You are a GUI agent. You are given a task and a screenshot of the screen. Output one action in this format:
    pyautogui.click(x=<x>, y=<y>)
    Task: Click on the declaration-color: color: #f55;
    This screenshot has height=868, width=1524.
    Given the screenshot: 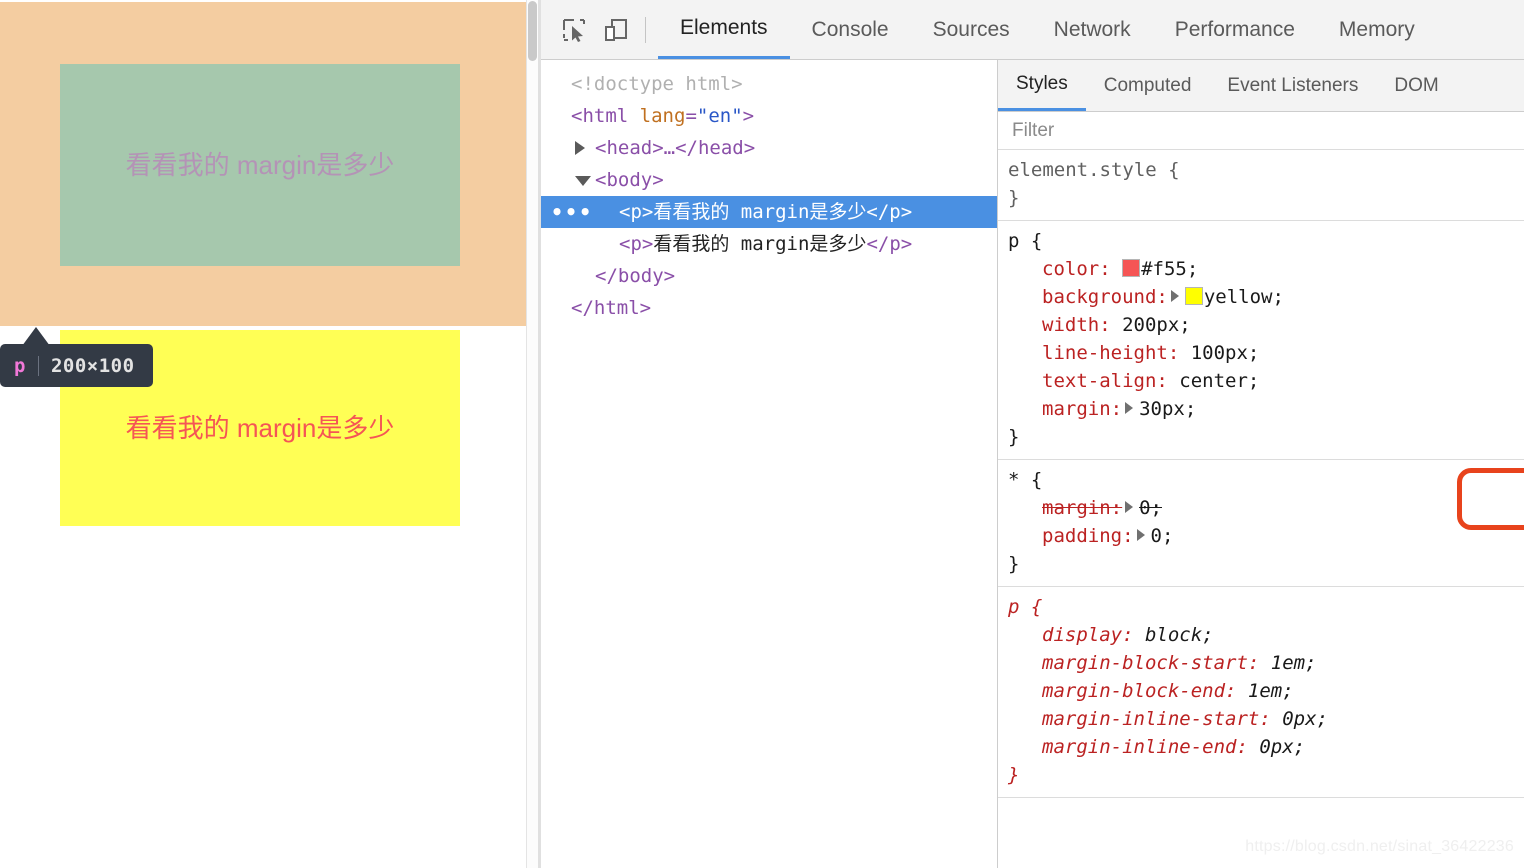 What is the action you would take?
    pyautogui.click(x=1266, y=269)
    